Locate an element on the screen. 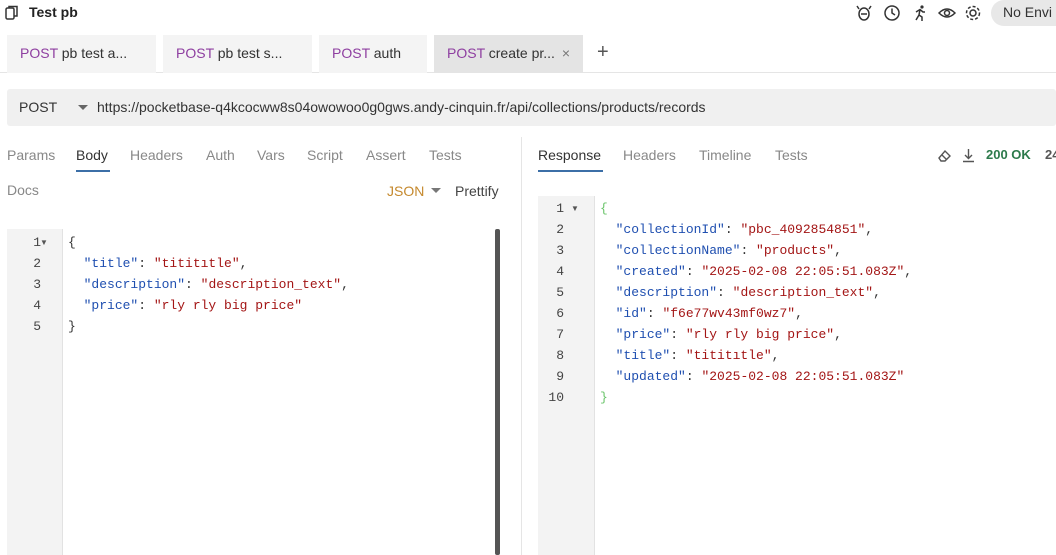 This screenshot has width=1056, height=555. brace: } is located at coordinates (72, 326).